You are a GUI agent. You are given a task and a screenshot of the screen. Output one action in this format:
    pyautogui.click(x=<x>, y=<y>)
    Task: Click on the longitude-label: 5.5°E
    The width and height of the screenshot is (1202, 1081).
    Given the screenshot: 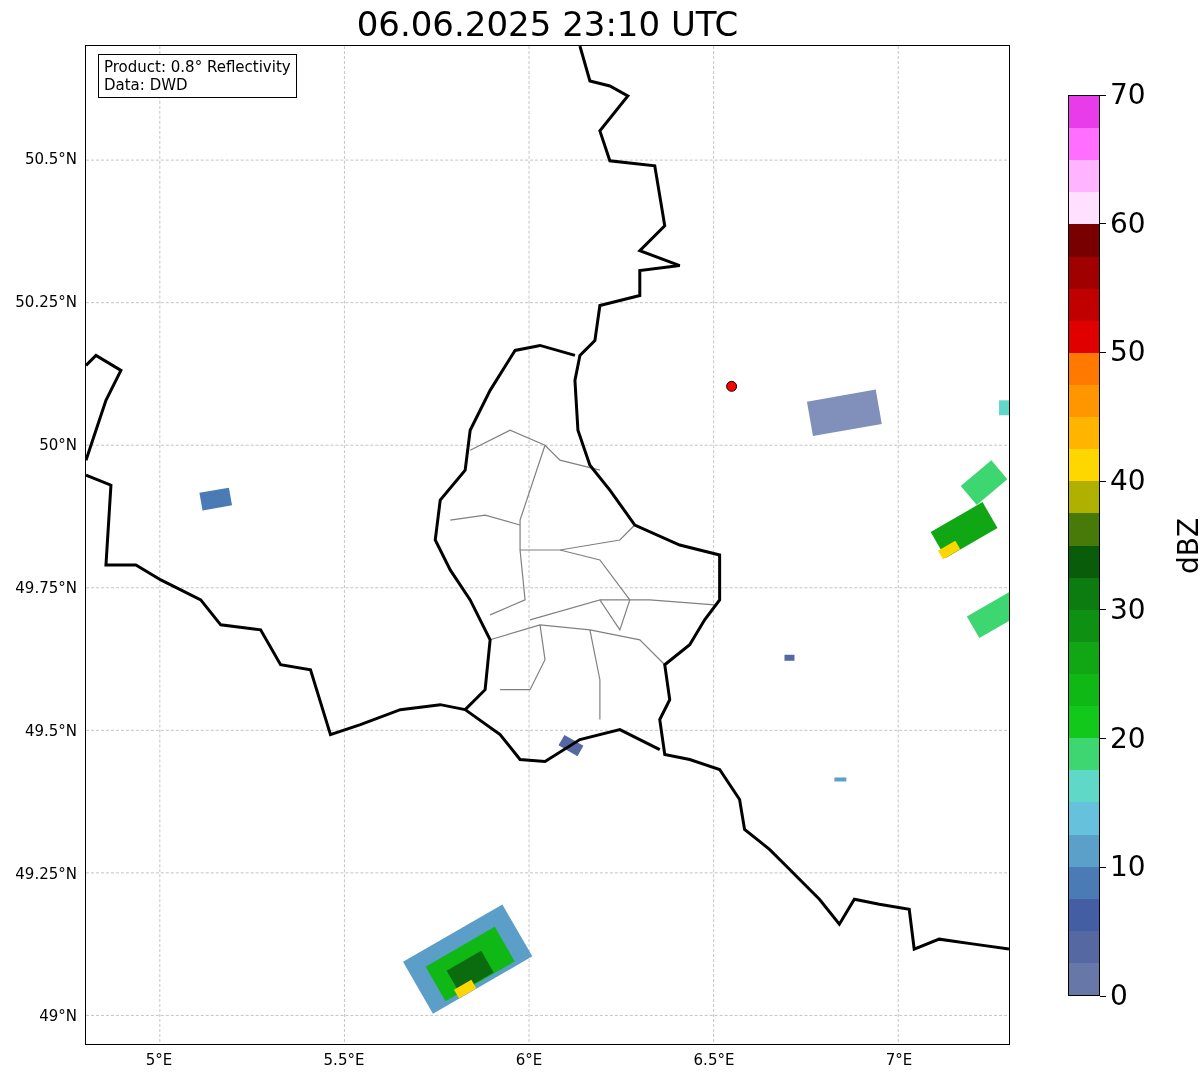 What is the action you would take?
    pyautogui.click(x=344, y=1060)
    